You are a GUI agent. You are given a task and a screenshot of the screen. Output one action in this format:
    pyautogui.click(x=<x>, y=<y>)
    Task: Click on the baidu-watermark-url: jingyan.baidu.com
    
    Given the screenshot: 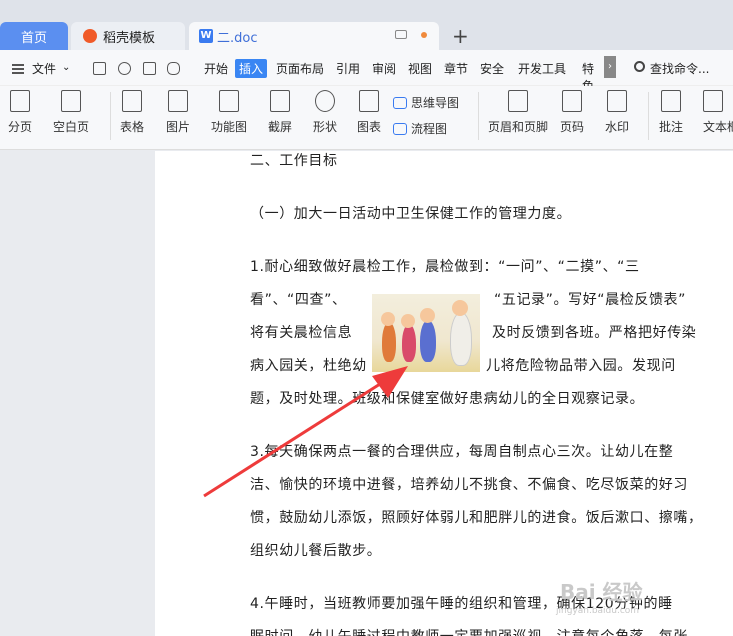 What is the action you would take?
    pyautogui.click(x=598, y=611)
    